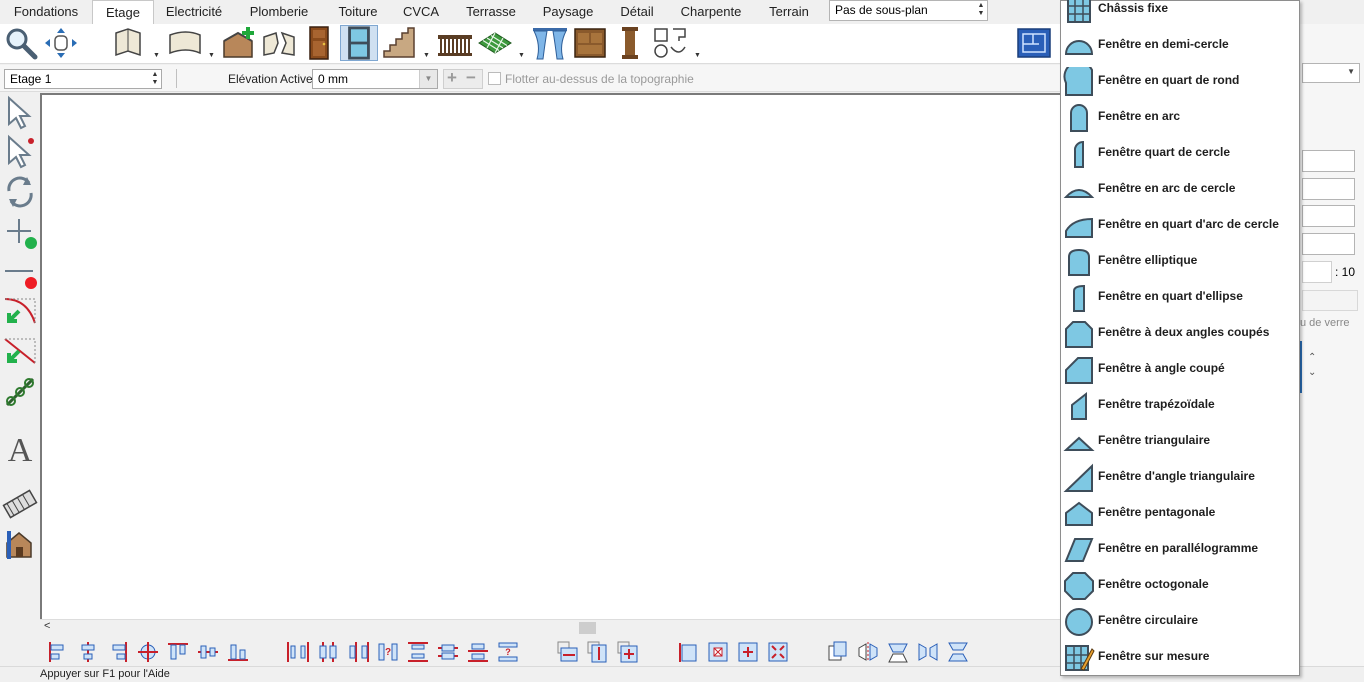  I want to click on horizontal-scrollbar: <, so click(551, 627).